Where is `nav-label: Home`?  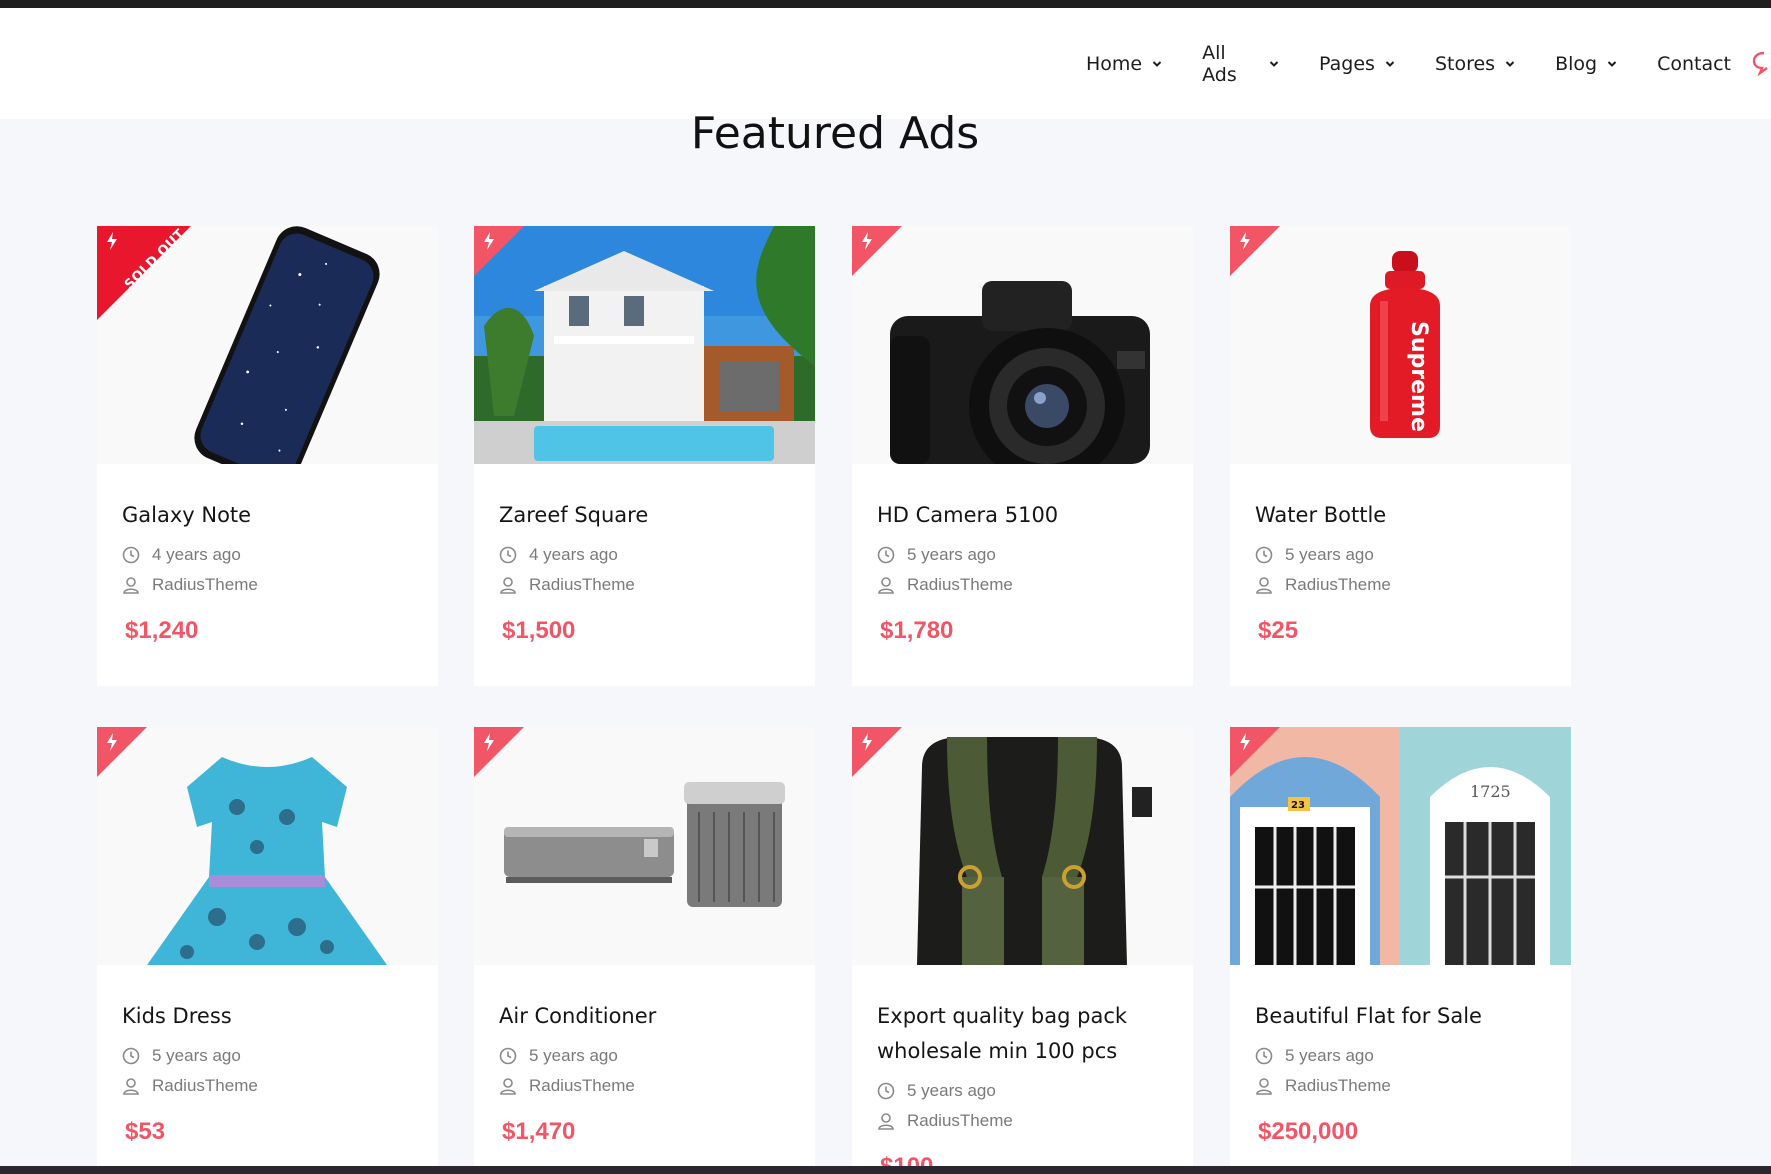 nav-label: Home is located at coordinates (1114, 63).